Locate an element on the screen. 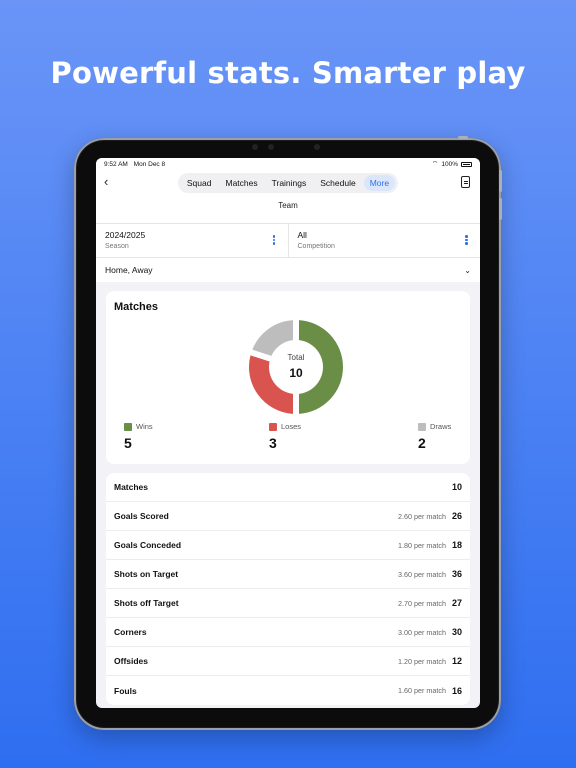 Image resolution: width=576 pixels, height=768 pixels. legend-draws: Draws 2 is located at coordinates (434, 436).